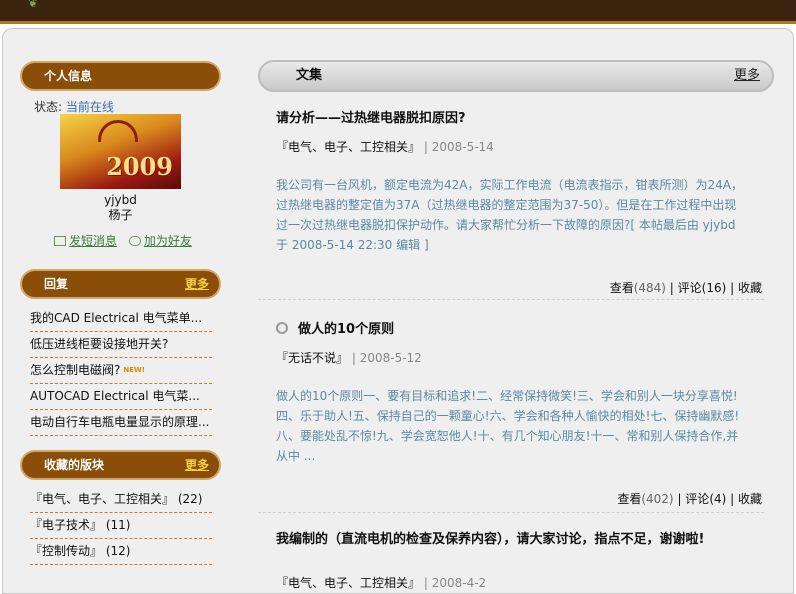 This screenshot has height=594, width=796. Describe the element at coordinates (120, 284) in the screenshot. I see `replies-header: 回复 更多` at that location.